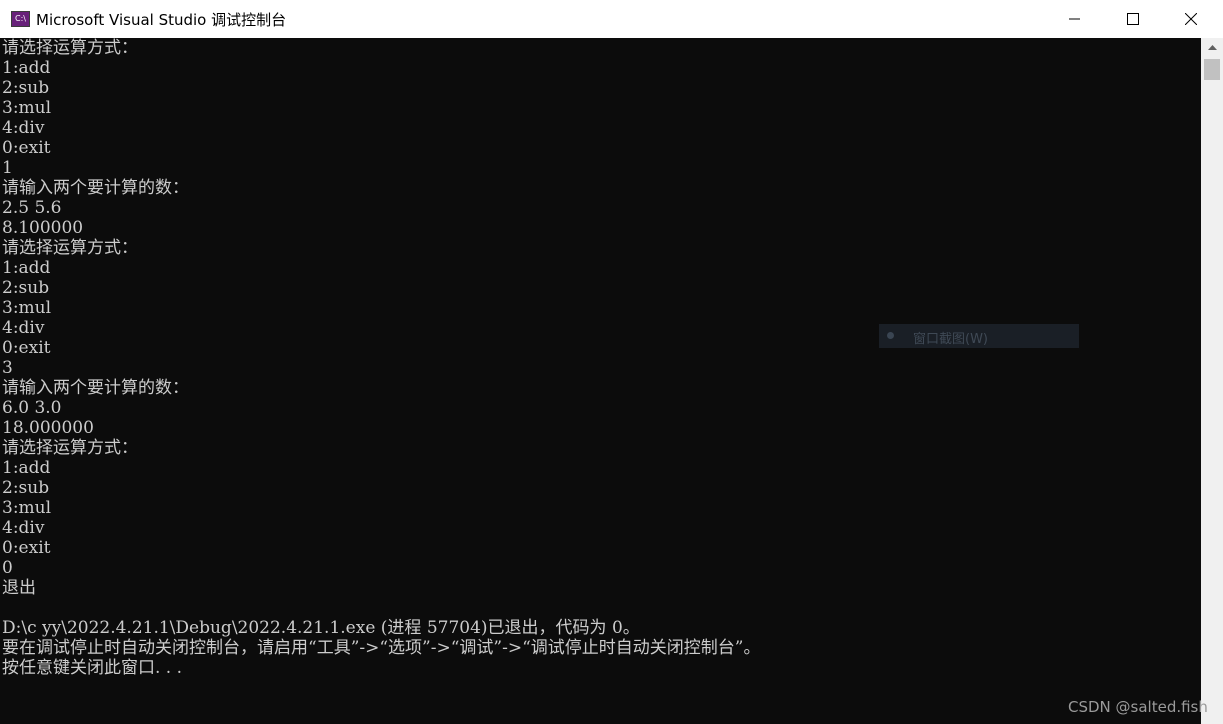 Image resolution: width=1223 pixels, height=724 pixels. I want to click on console-line: 18.000000, so click(48, 428).